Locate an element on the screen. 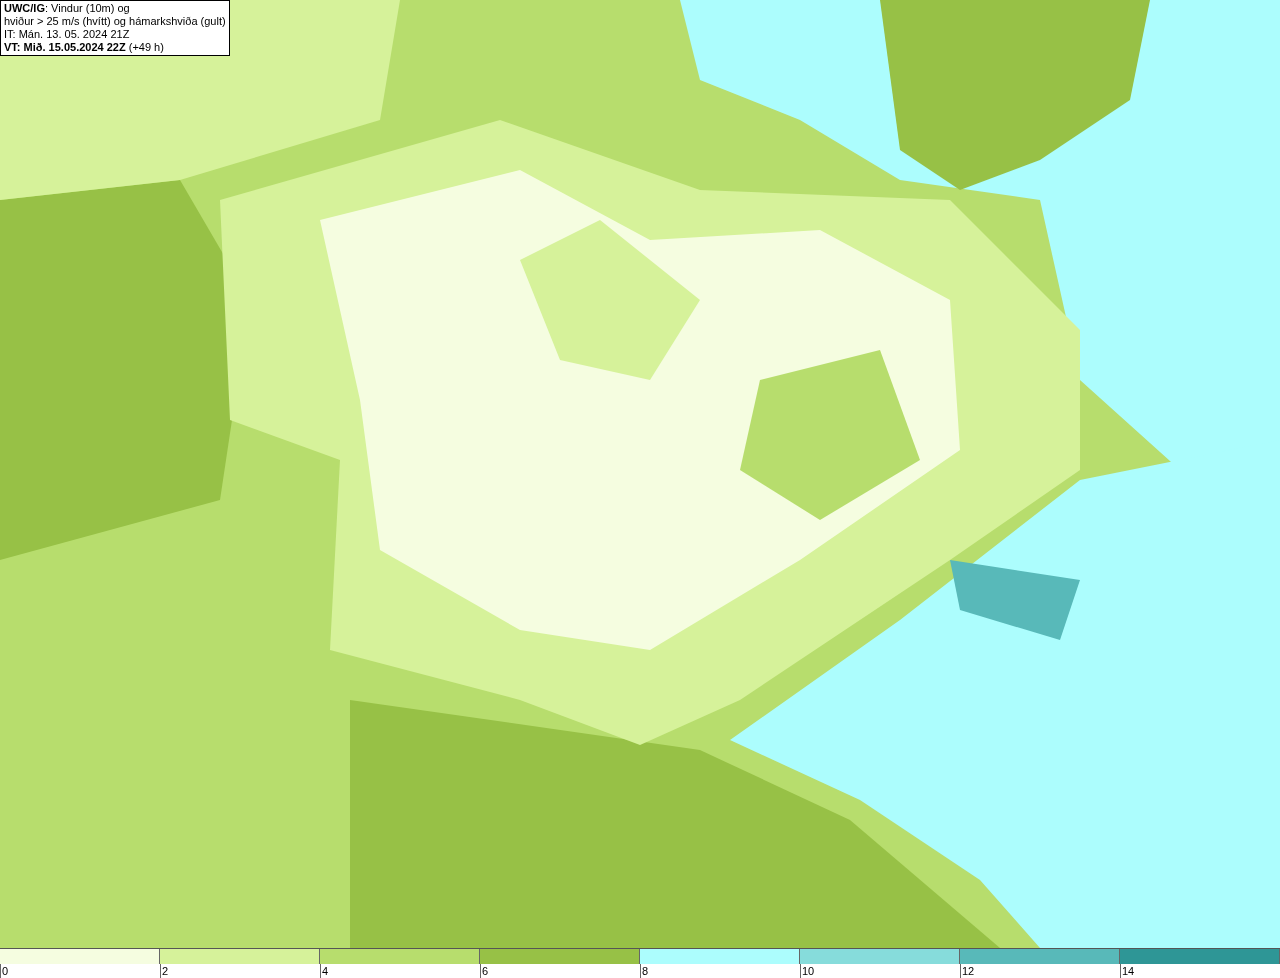 The height and width of the screenshot is (978, 1280). title-line: hviður > 25 m/s (hvítt) og hámarkshviða (gult) is located at coordinates (115, 21).